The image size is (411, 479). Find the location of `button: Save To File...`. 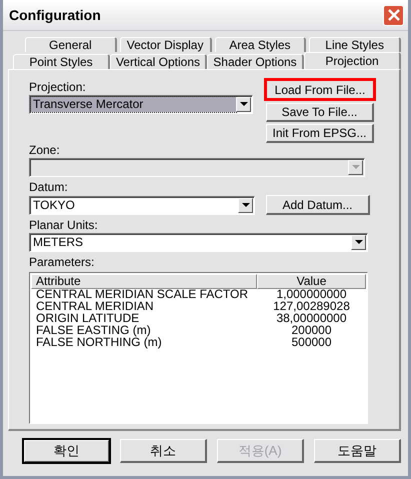

button: Save To File... is located at coordinates (320, 112).